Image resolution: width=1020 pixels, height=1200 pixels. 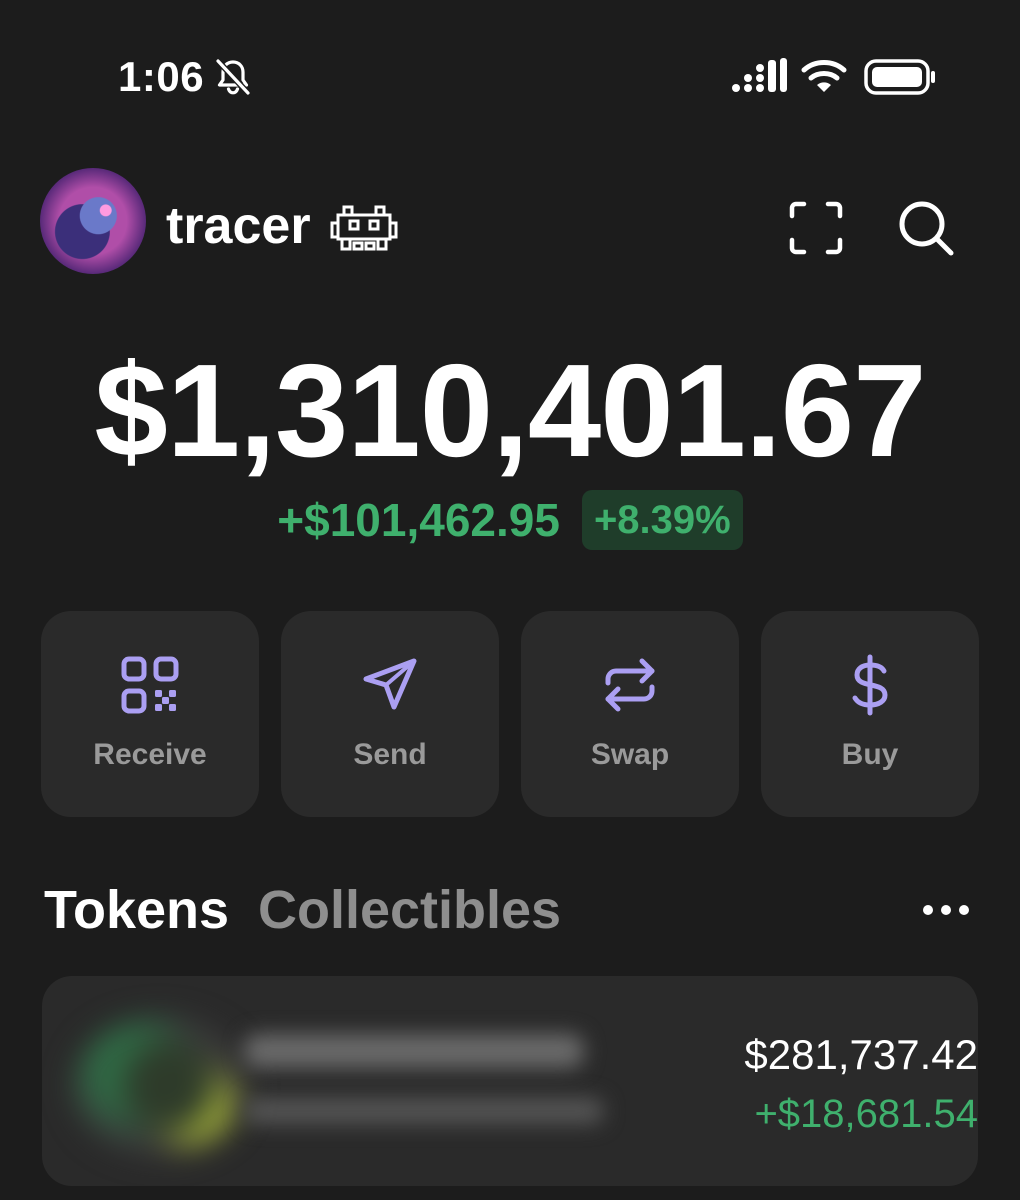 What do you see at coordinates (824, 76) in the screenshot?
I see `wifi-icon` at bounding box center [824, 76].